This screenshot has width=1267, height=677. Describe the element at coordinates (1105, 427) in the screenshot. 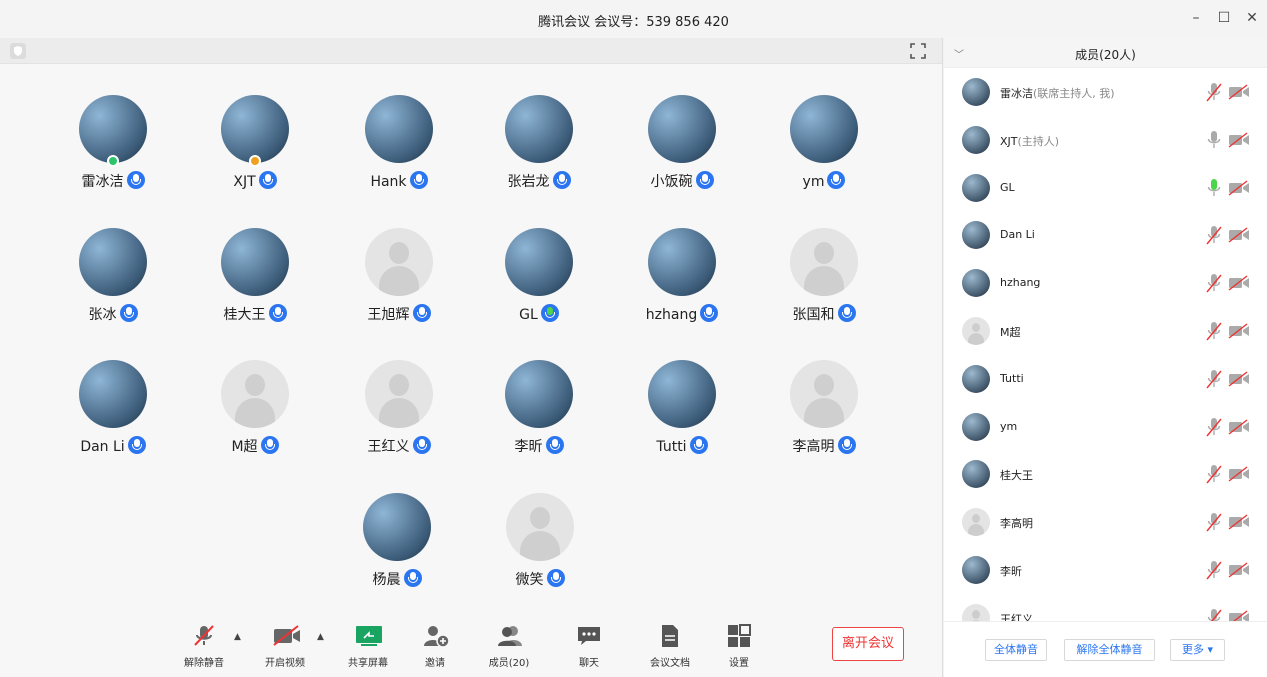

I see `member-row: ym` at that location.